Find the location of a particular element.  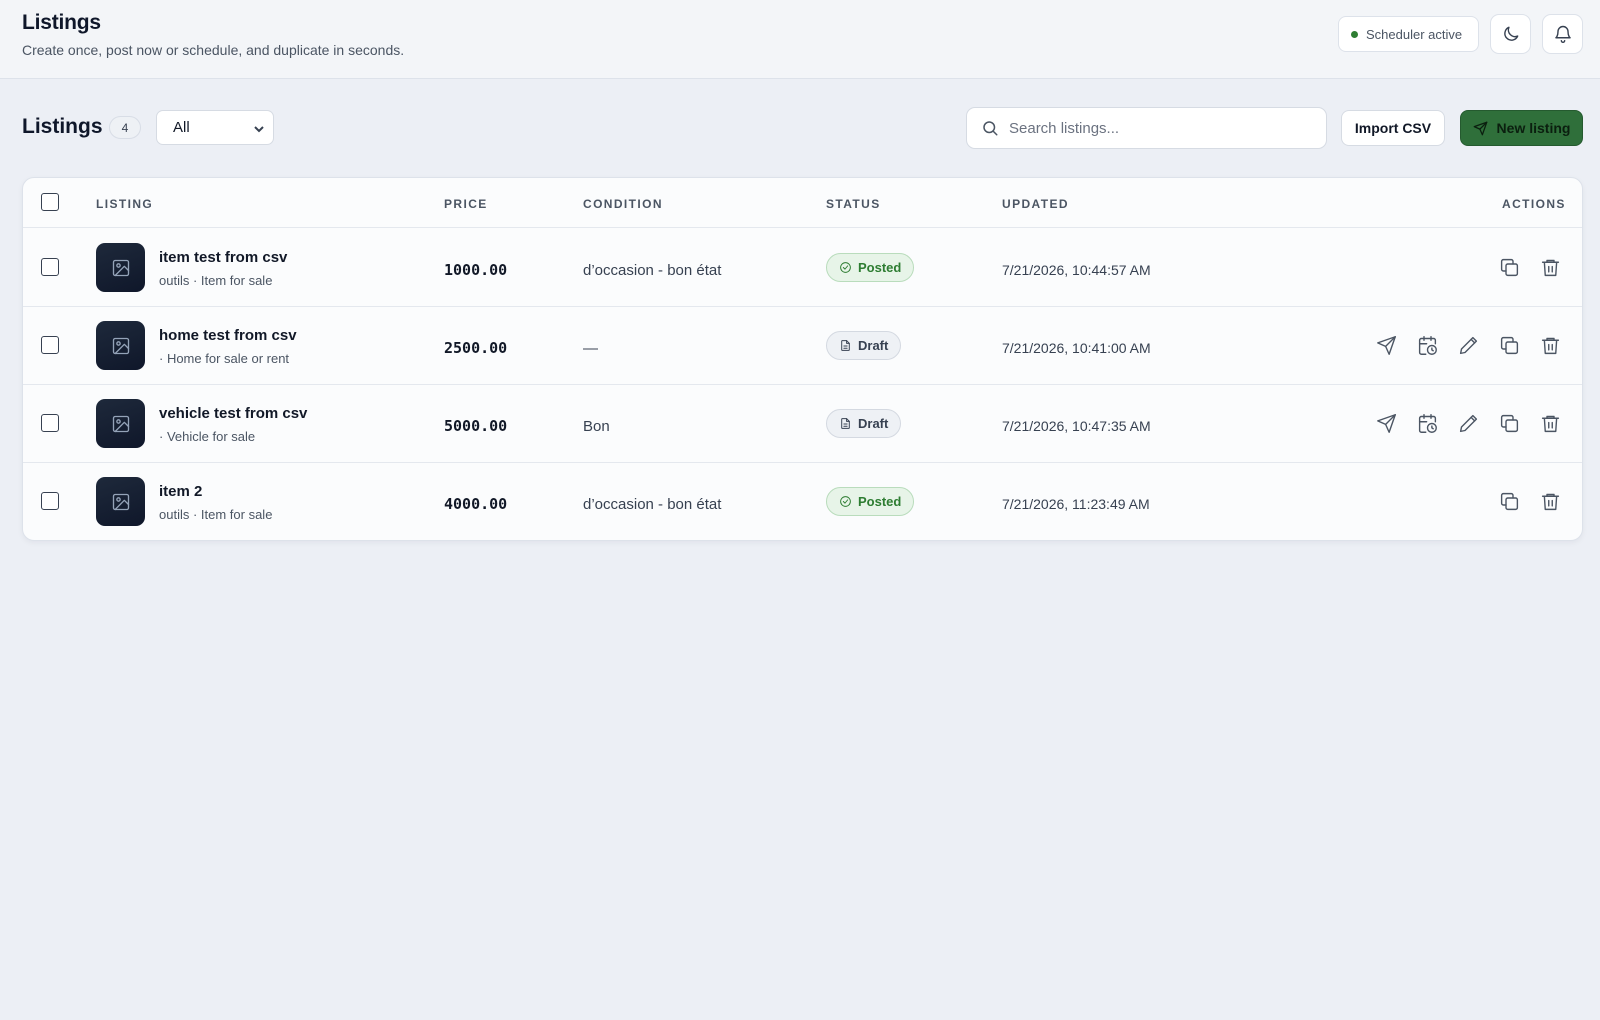

new-listing-label: New listing is located at coordinates (1533, 128).